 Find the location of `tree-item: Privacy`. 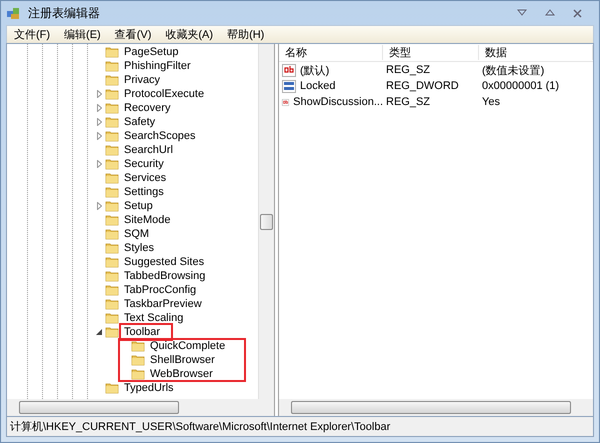

tree-item: Privacy is located at coordinates (142, 80).